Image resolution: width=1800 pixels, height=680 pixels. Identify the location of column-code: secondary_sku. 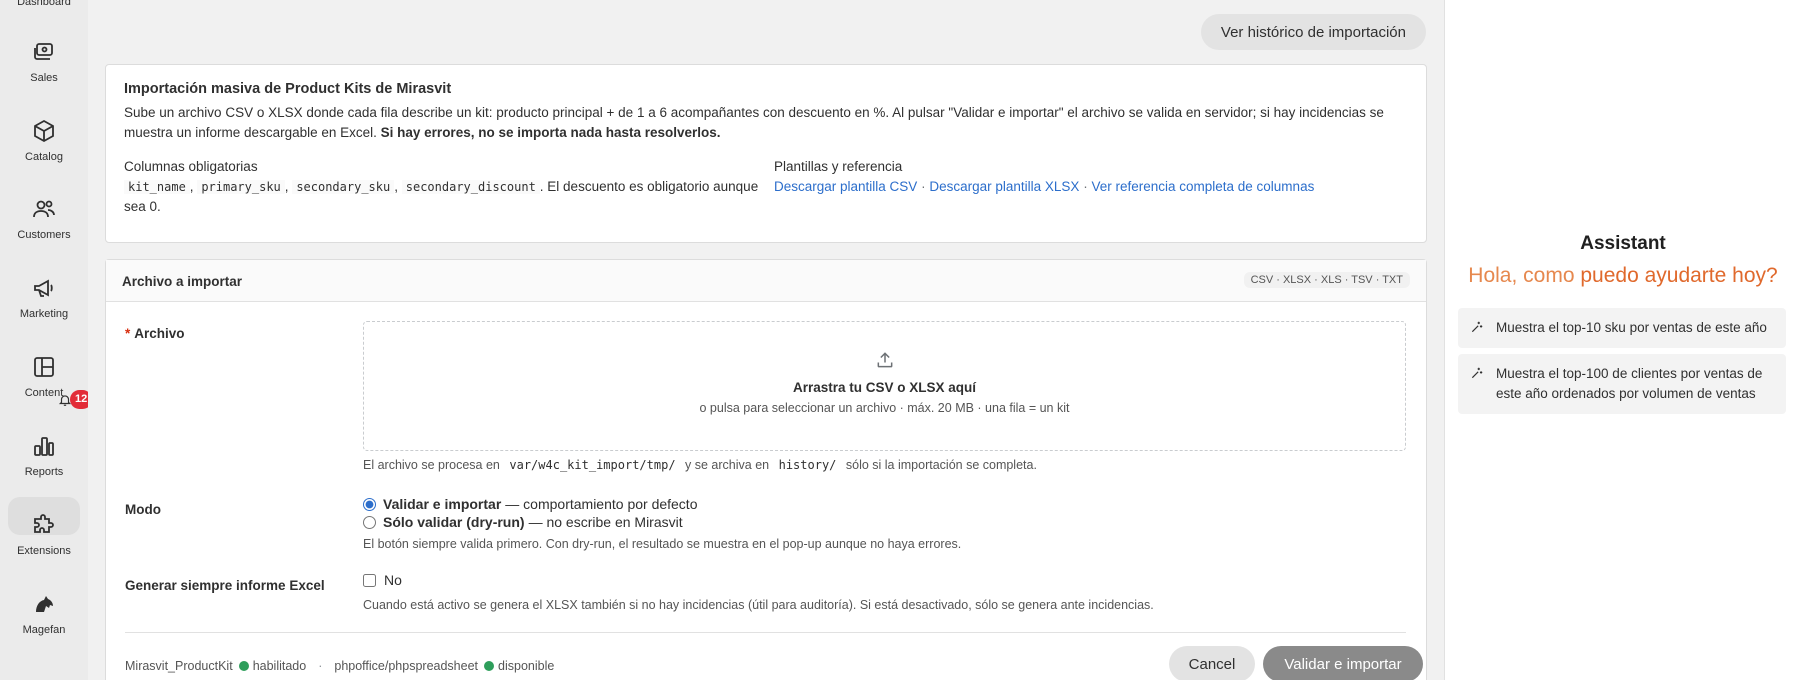
(343, 187).